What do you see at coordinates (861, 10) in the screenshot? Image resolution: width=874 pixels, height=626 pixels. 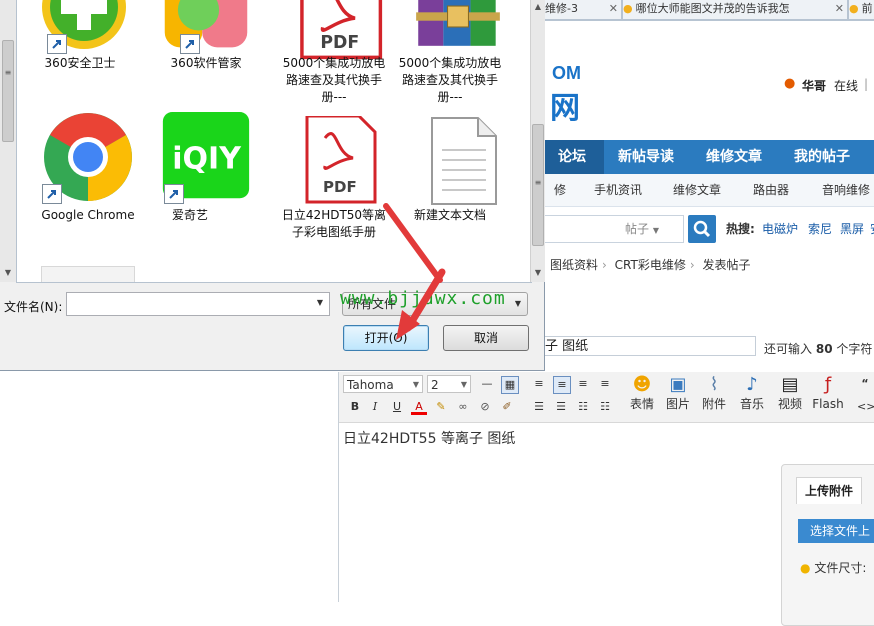 I see `browser-tab: ● 前` at bounding box center [861, 10].